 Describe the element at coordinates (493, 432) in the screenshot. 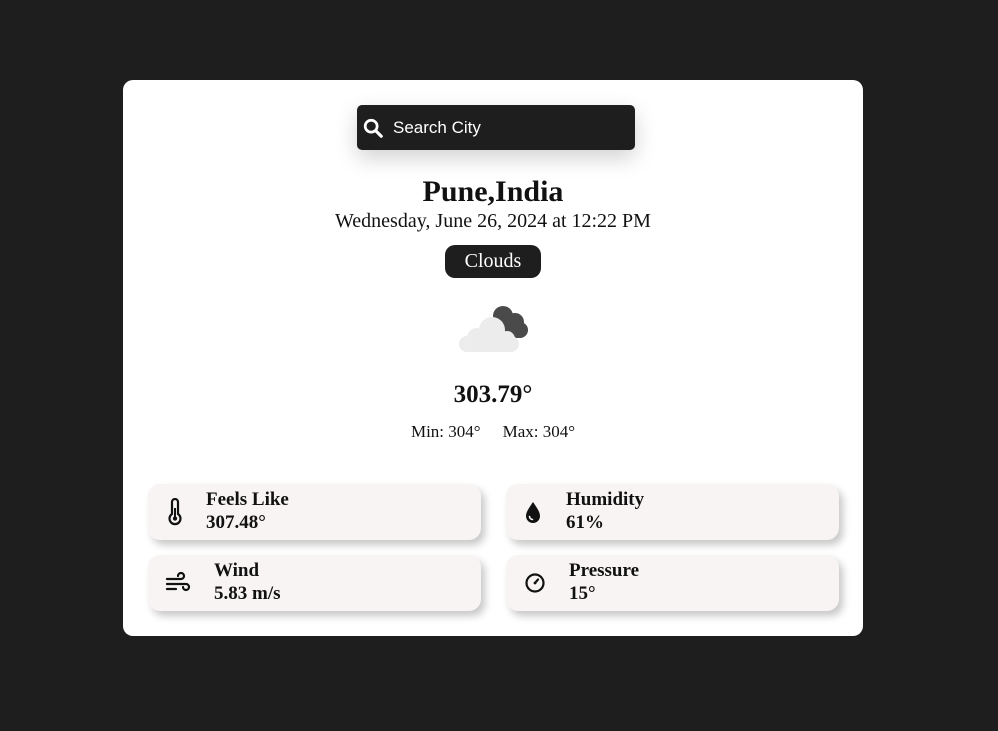

I see `min-max: Min: 304° Max: 304°` at that location.